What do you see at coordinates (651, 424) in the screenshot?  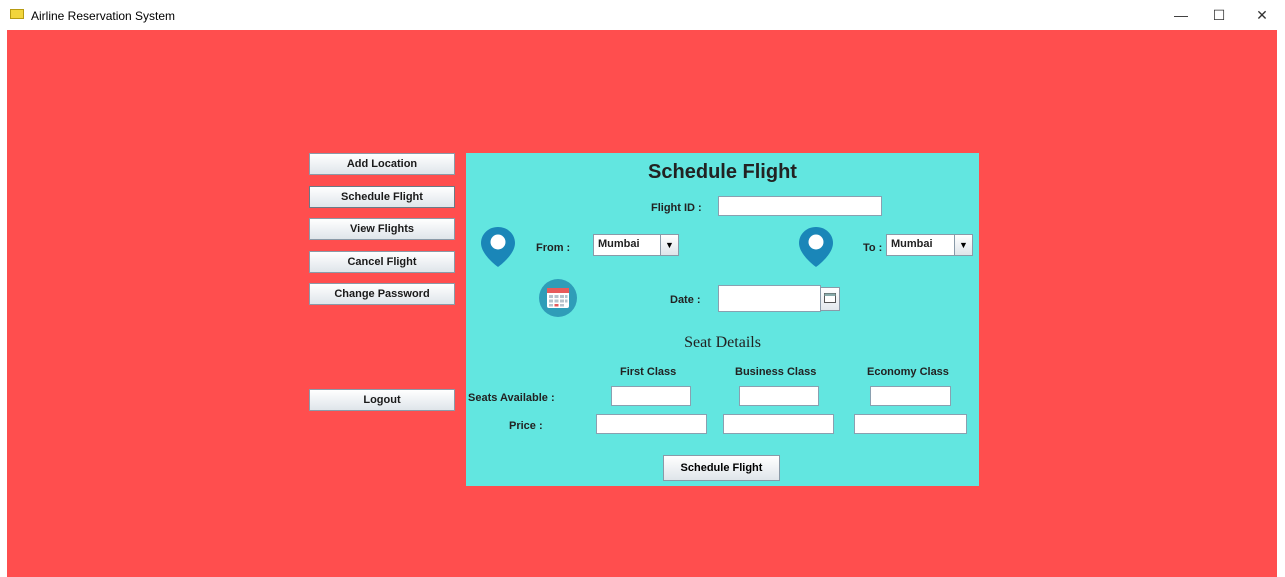 I see `first-class-price-input` at bounding box center [651, 424].